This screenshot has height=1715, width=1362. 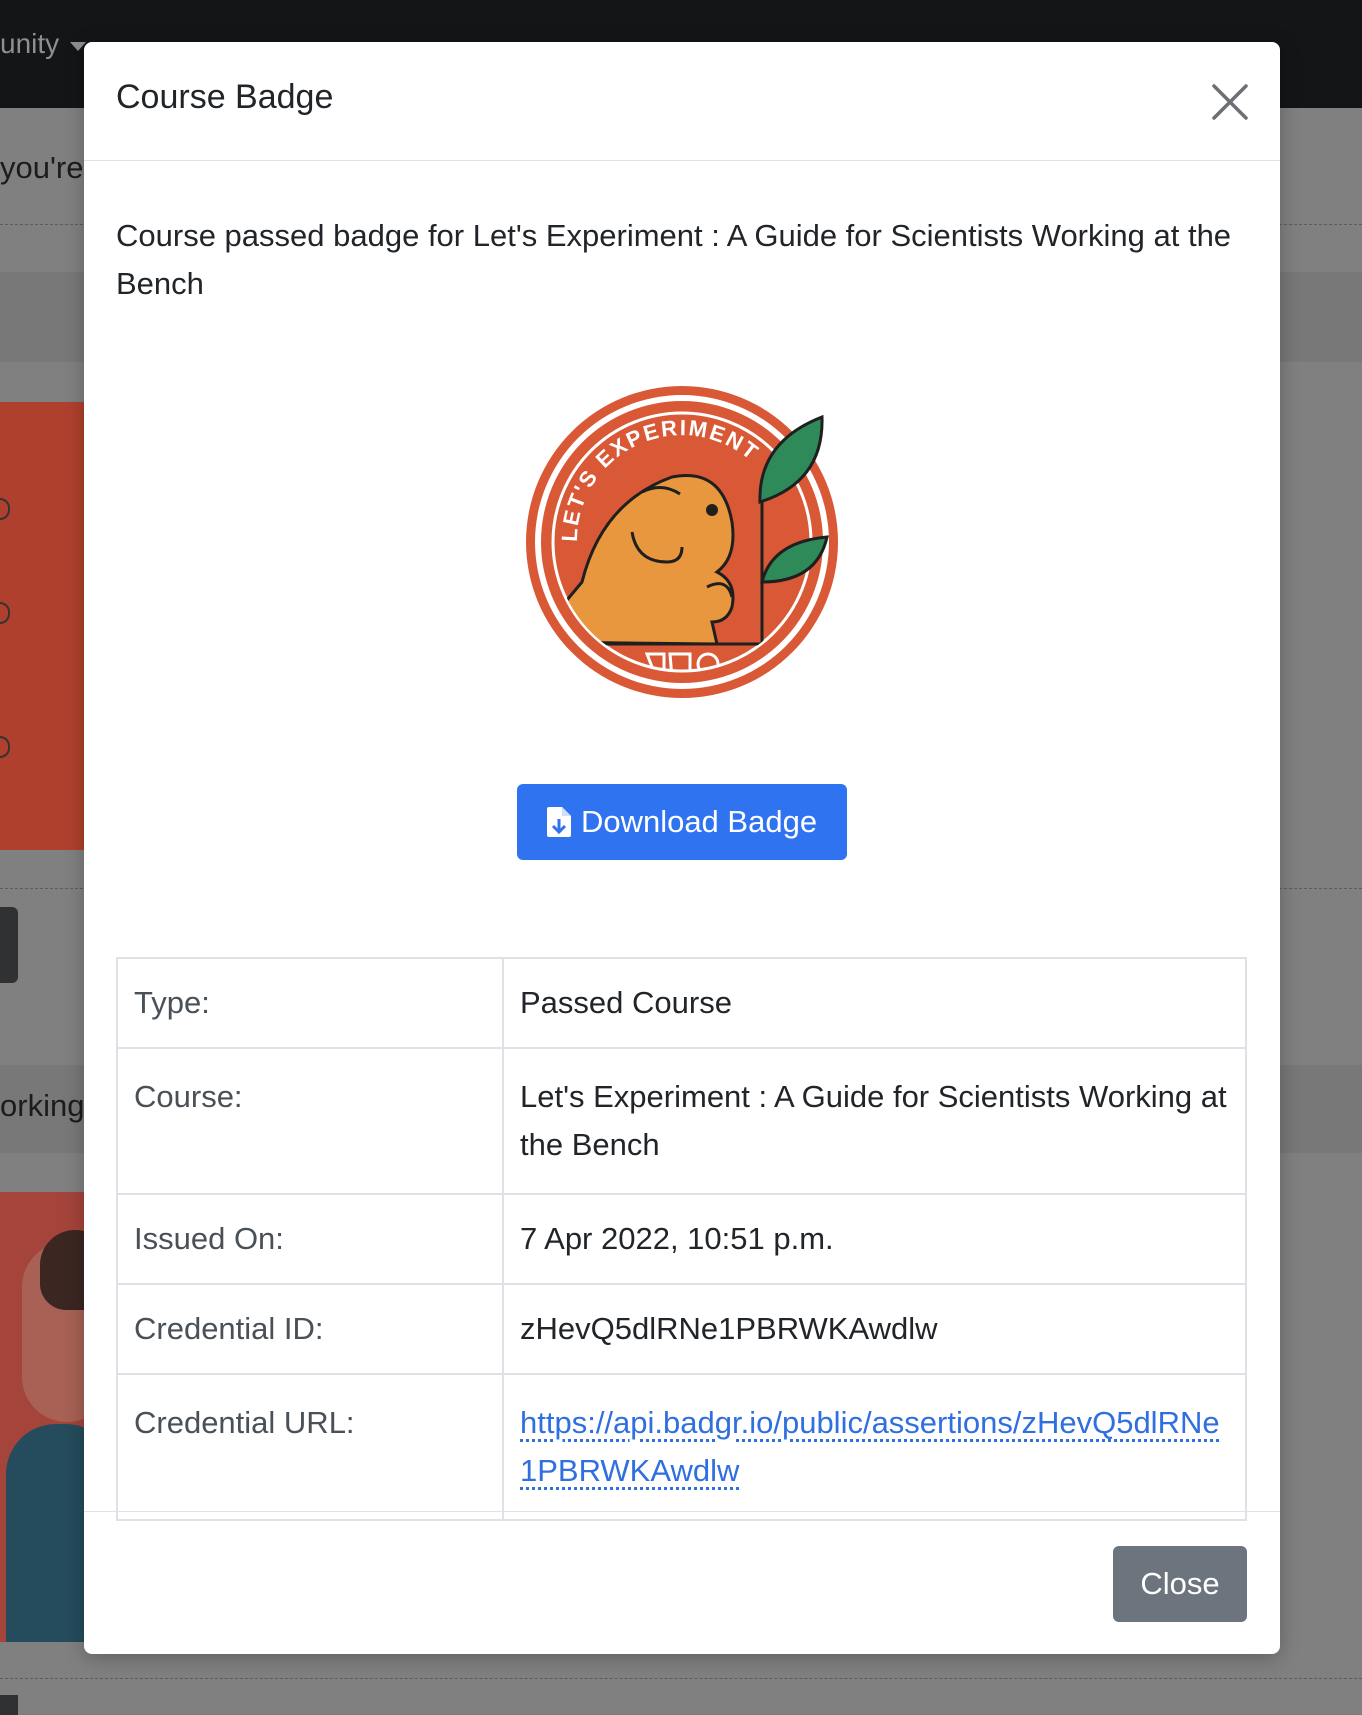 What do you see at coordinates (41, 168) in the screenshot?
I see `background-text: you're` at bounding box center [41, 168].